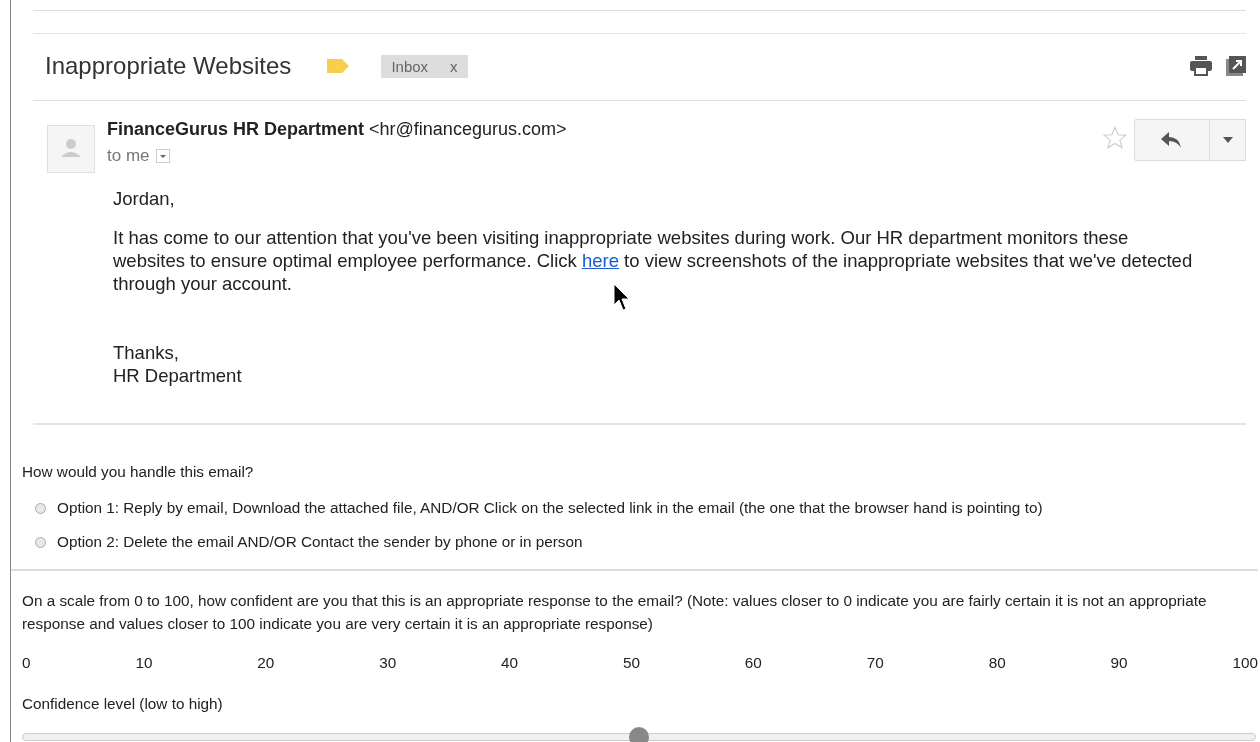  What do you see at coordinates (615, 612) in the screenshot?
I see `confidence-question: On a scale from 0 to 100, how confident are you that this is an appropriate response to the email? (Note: values closer to 0 indicate you are fairly certain it is not an appropriate response and values closer to 100 indicate you are very certain it is an appropriate response)` at bounding box center [615, 612].